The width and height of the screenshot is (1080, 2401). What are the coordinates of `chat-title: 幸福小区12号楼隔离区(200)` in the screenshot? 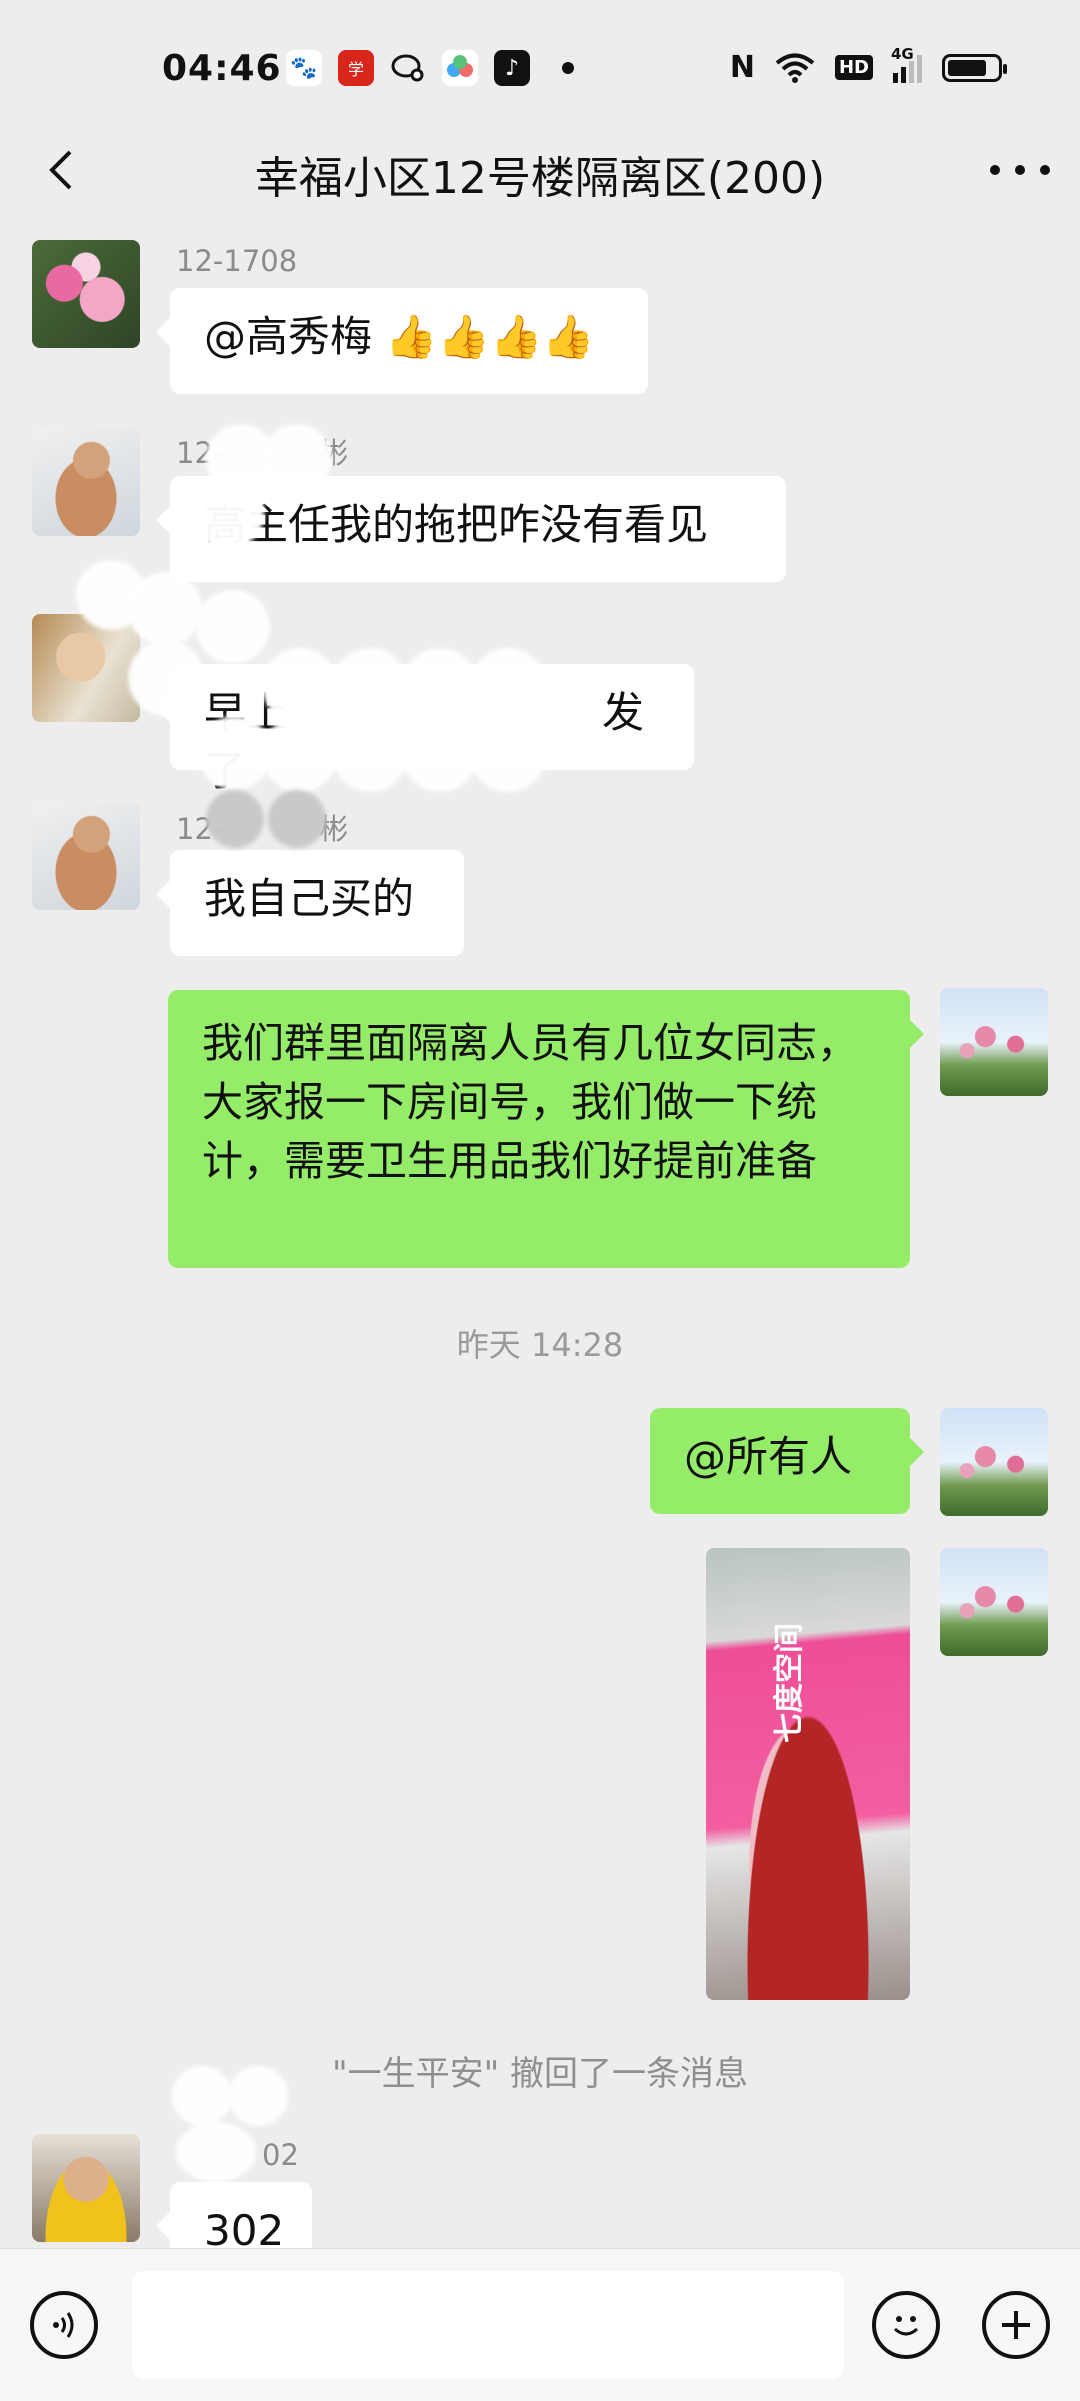 It's located at (540, 178).